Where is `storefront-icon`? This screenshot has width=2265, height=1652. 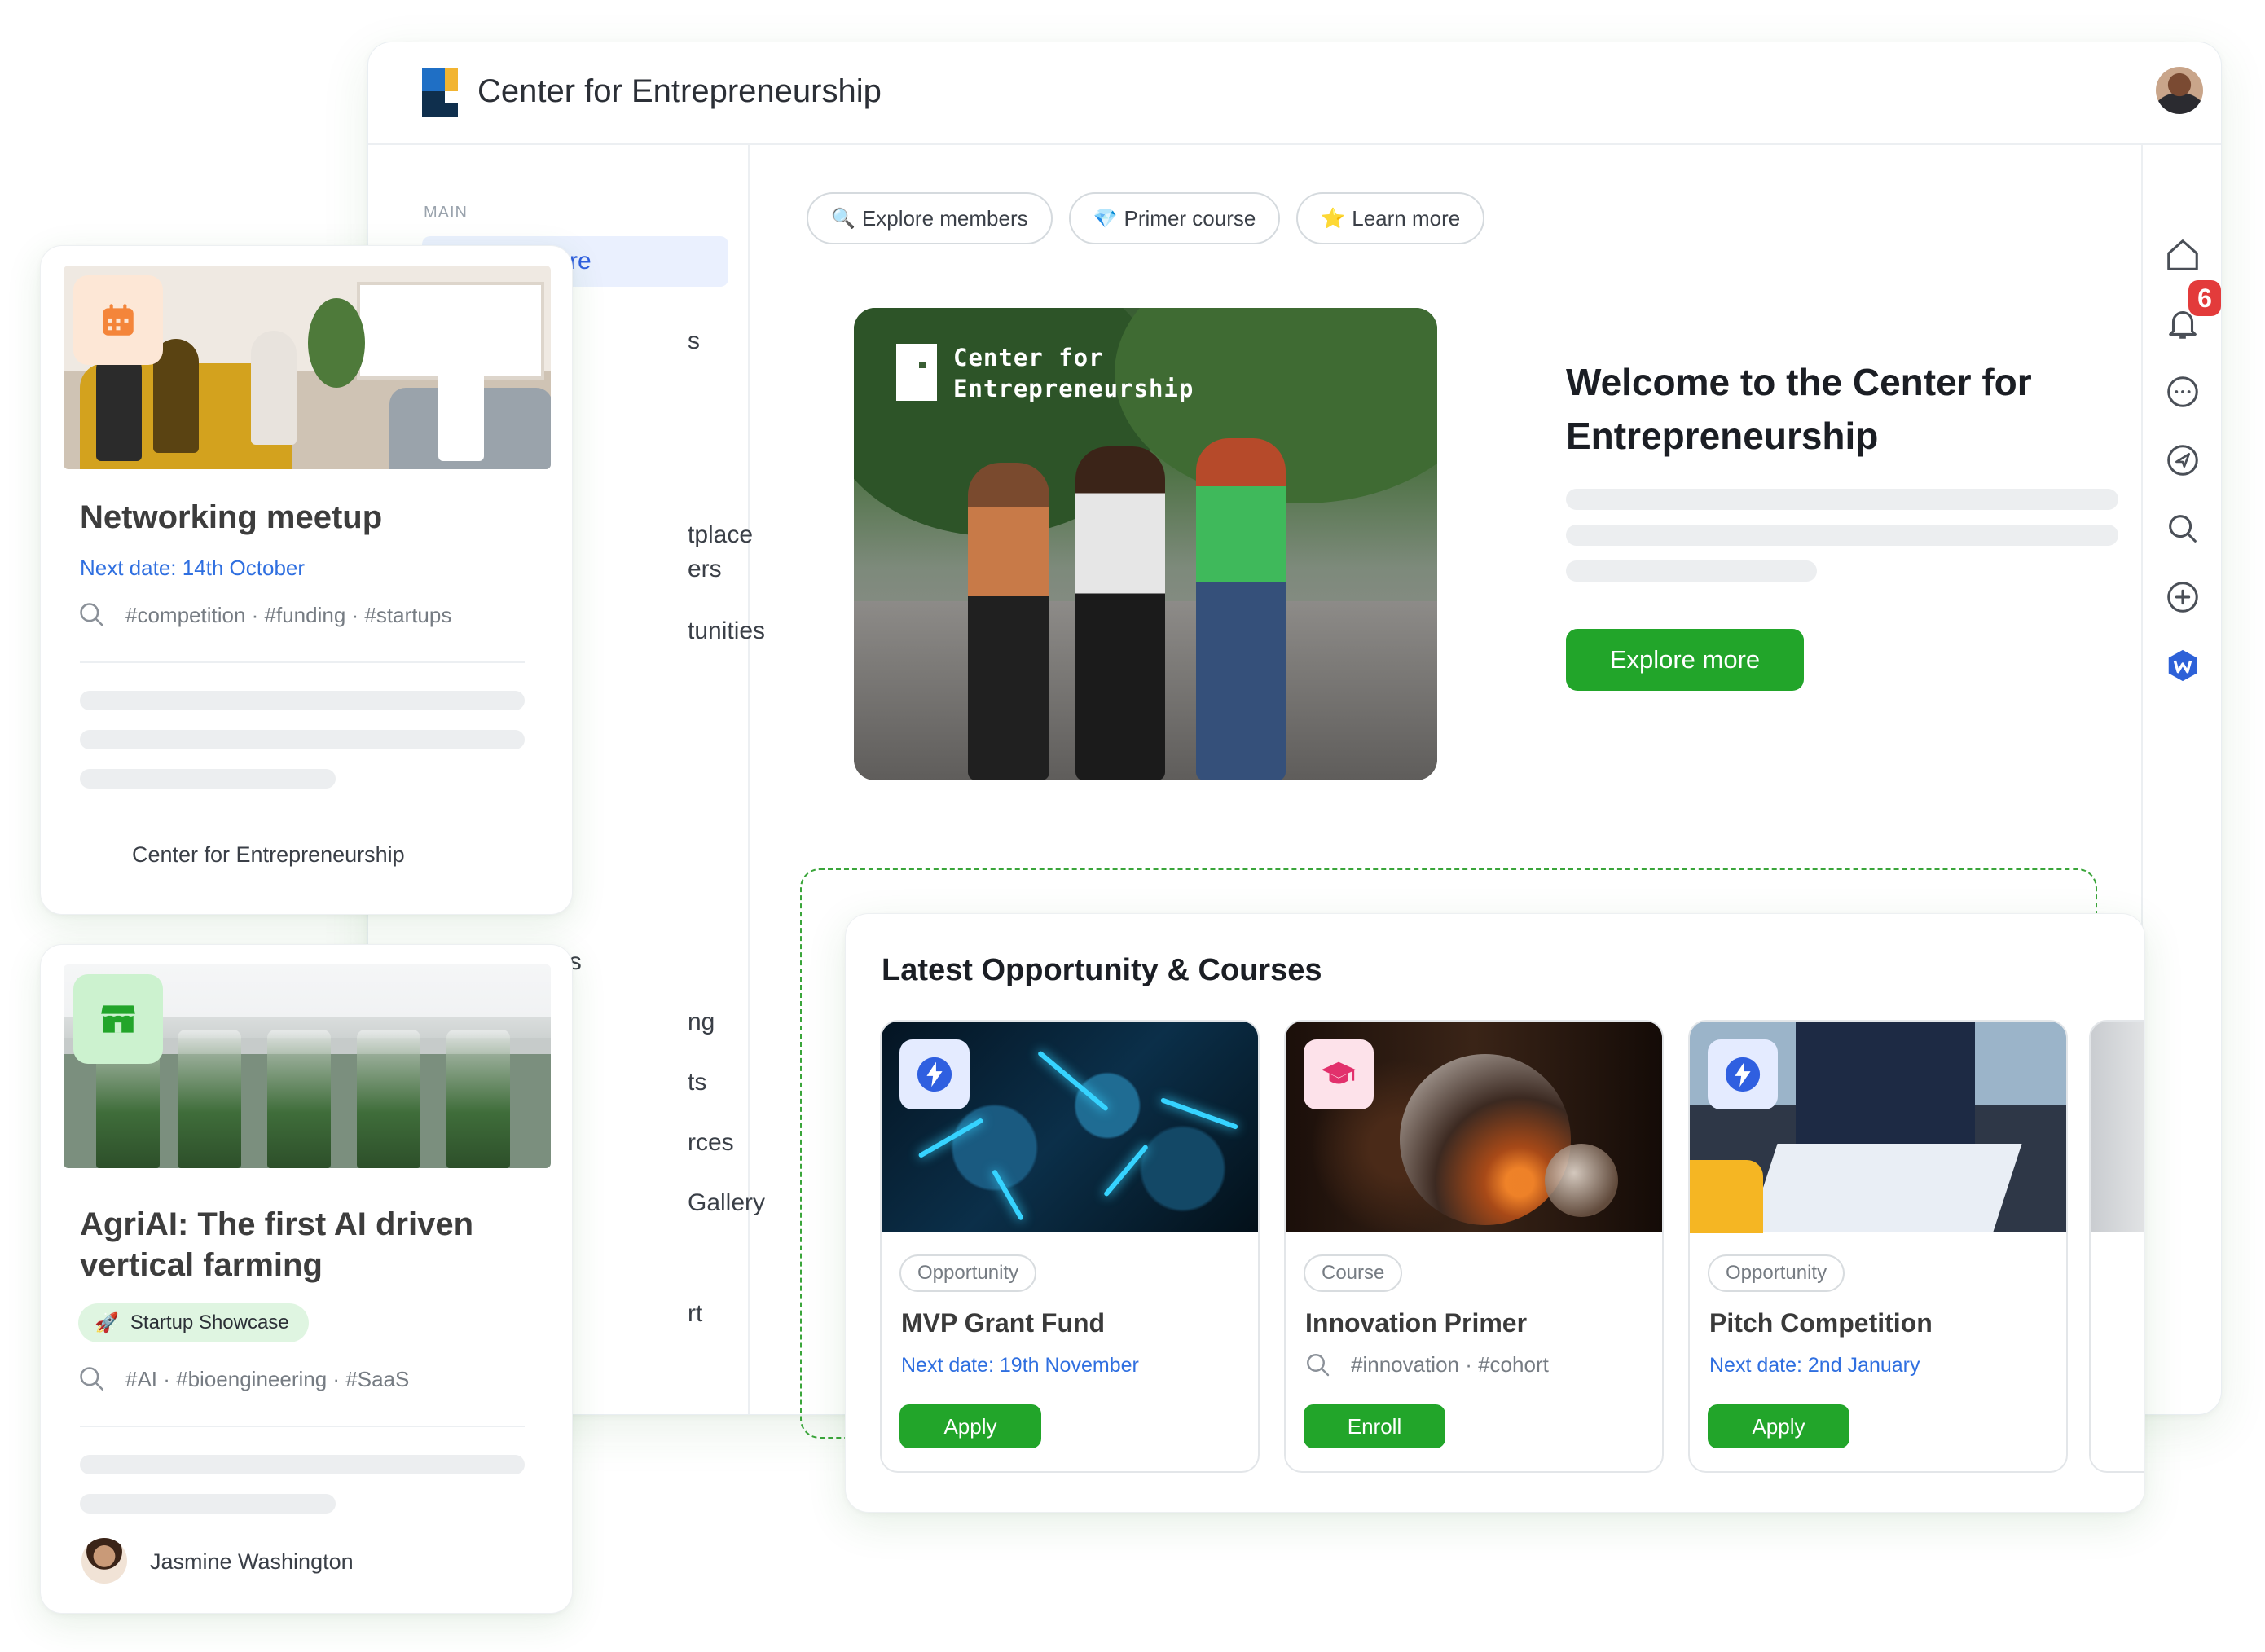
storefront-icon is located at coordinates (118, 1019).